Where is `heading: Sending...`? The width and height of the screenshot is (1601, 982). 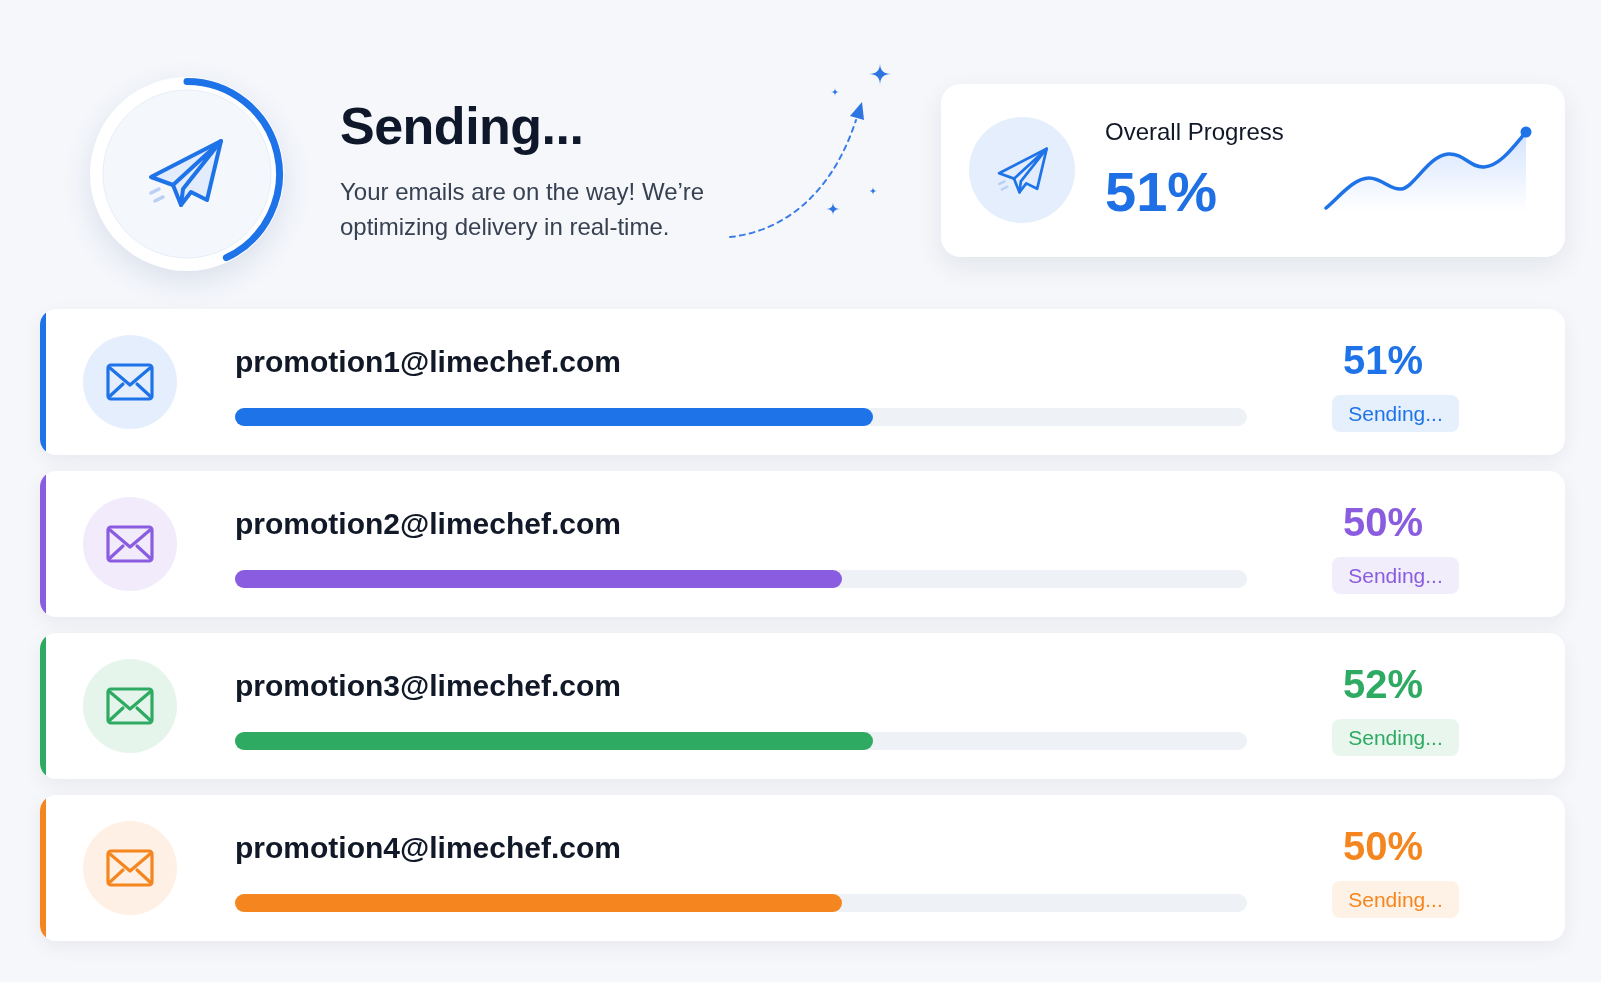 heading: Sending... is located at coordinates (462, 126).